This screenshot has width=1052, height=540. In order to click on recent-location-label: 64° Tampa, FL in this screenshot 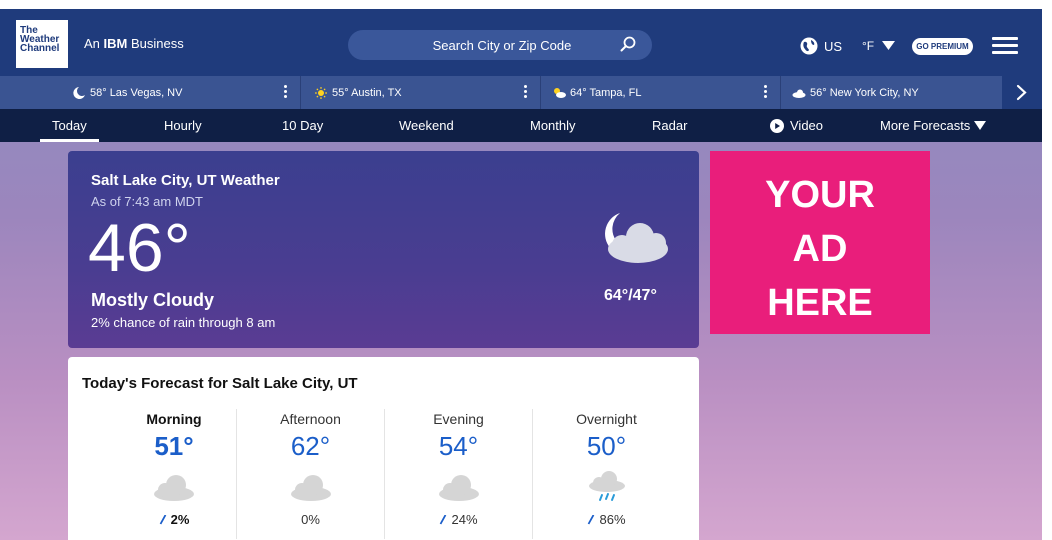, I will do `click(606, 92)`.